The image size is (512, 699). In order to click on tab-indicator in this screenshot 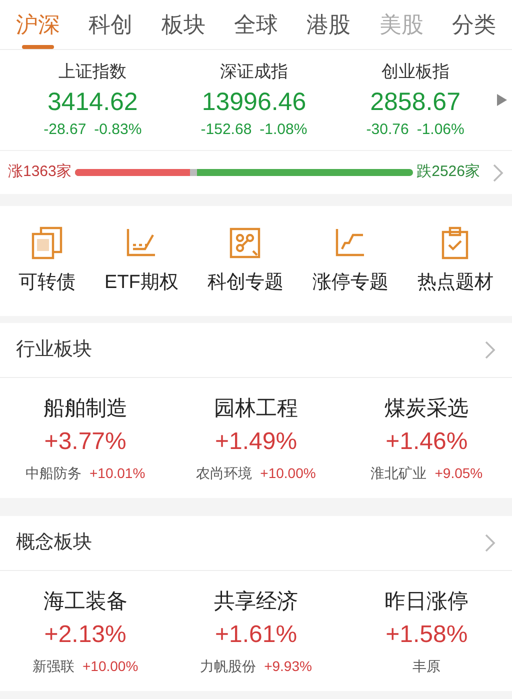, I will do `click(38, 47)`.